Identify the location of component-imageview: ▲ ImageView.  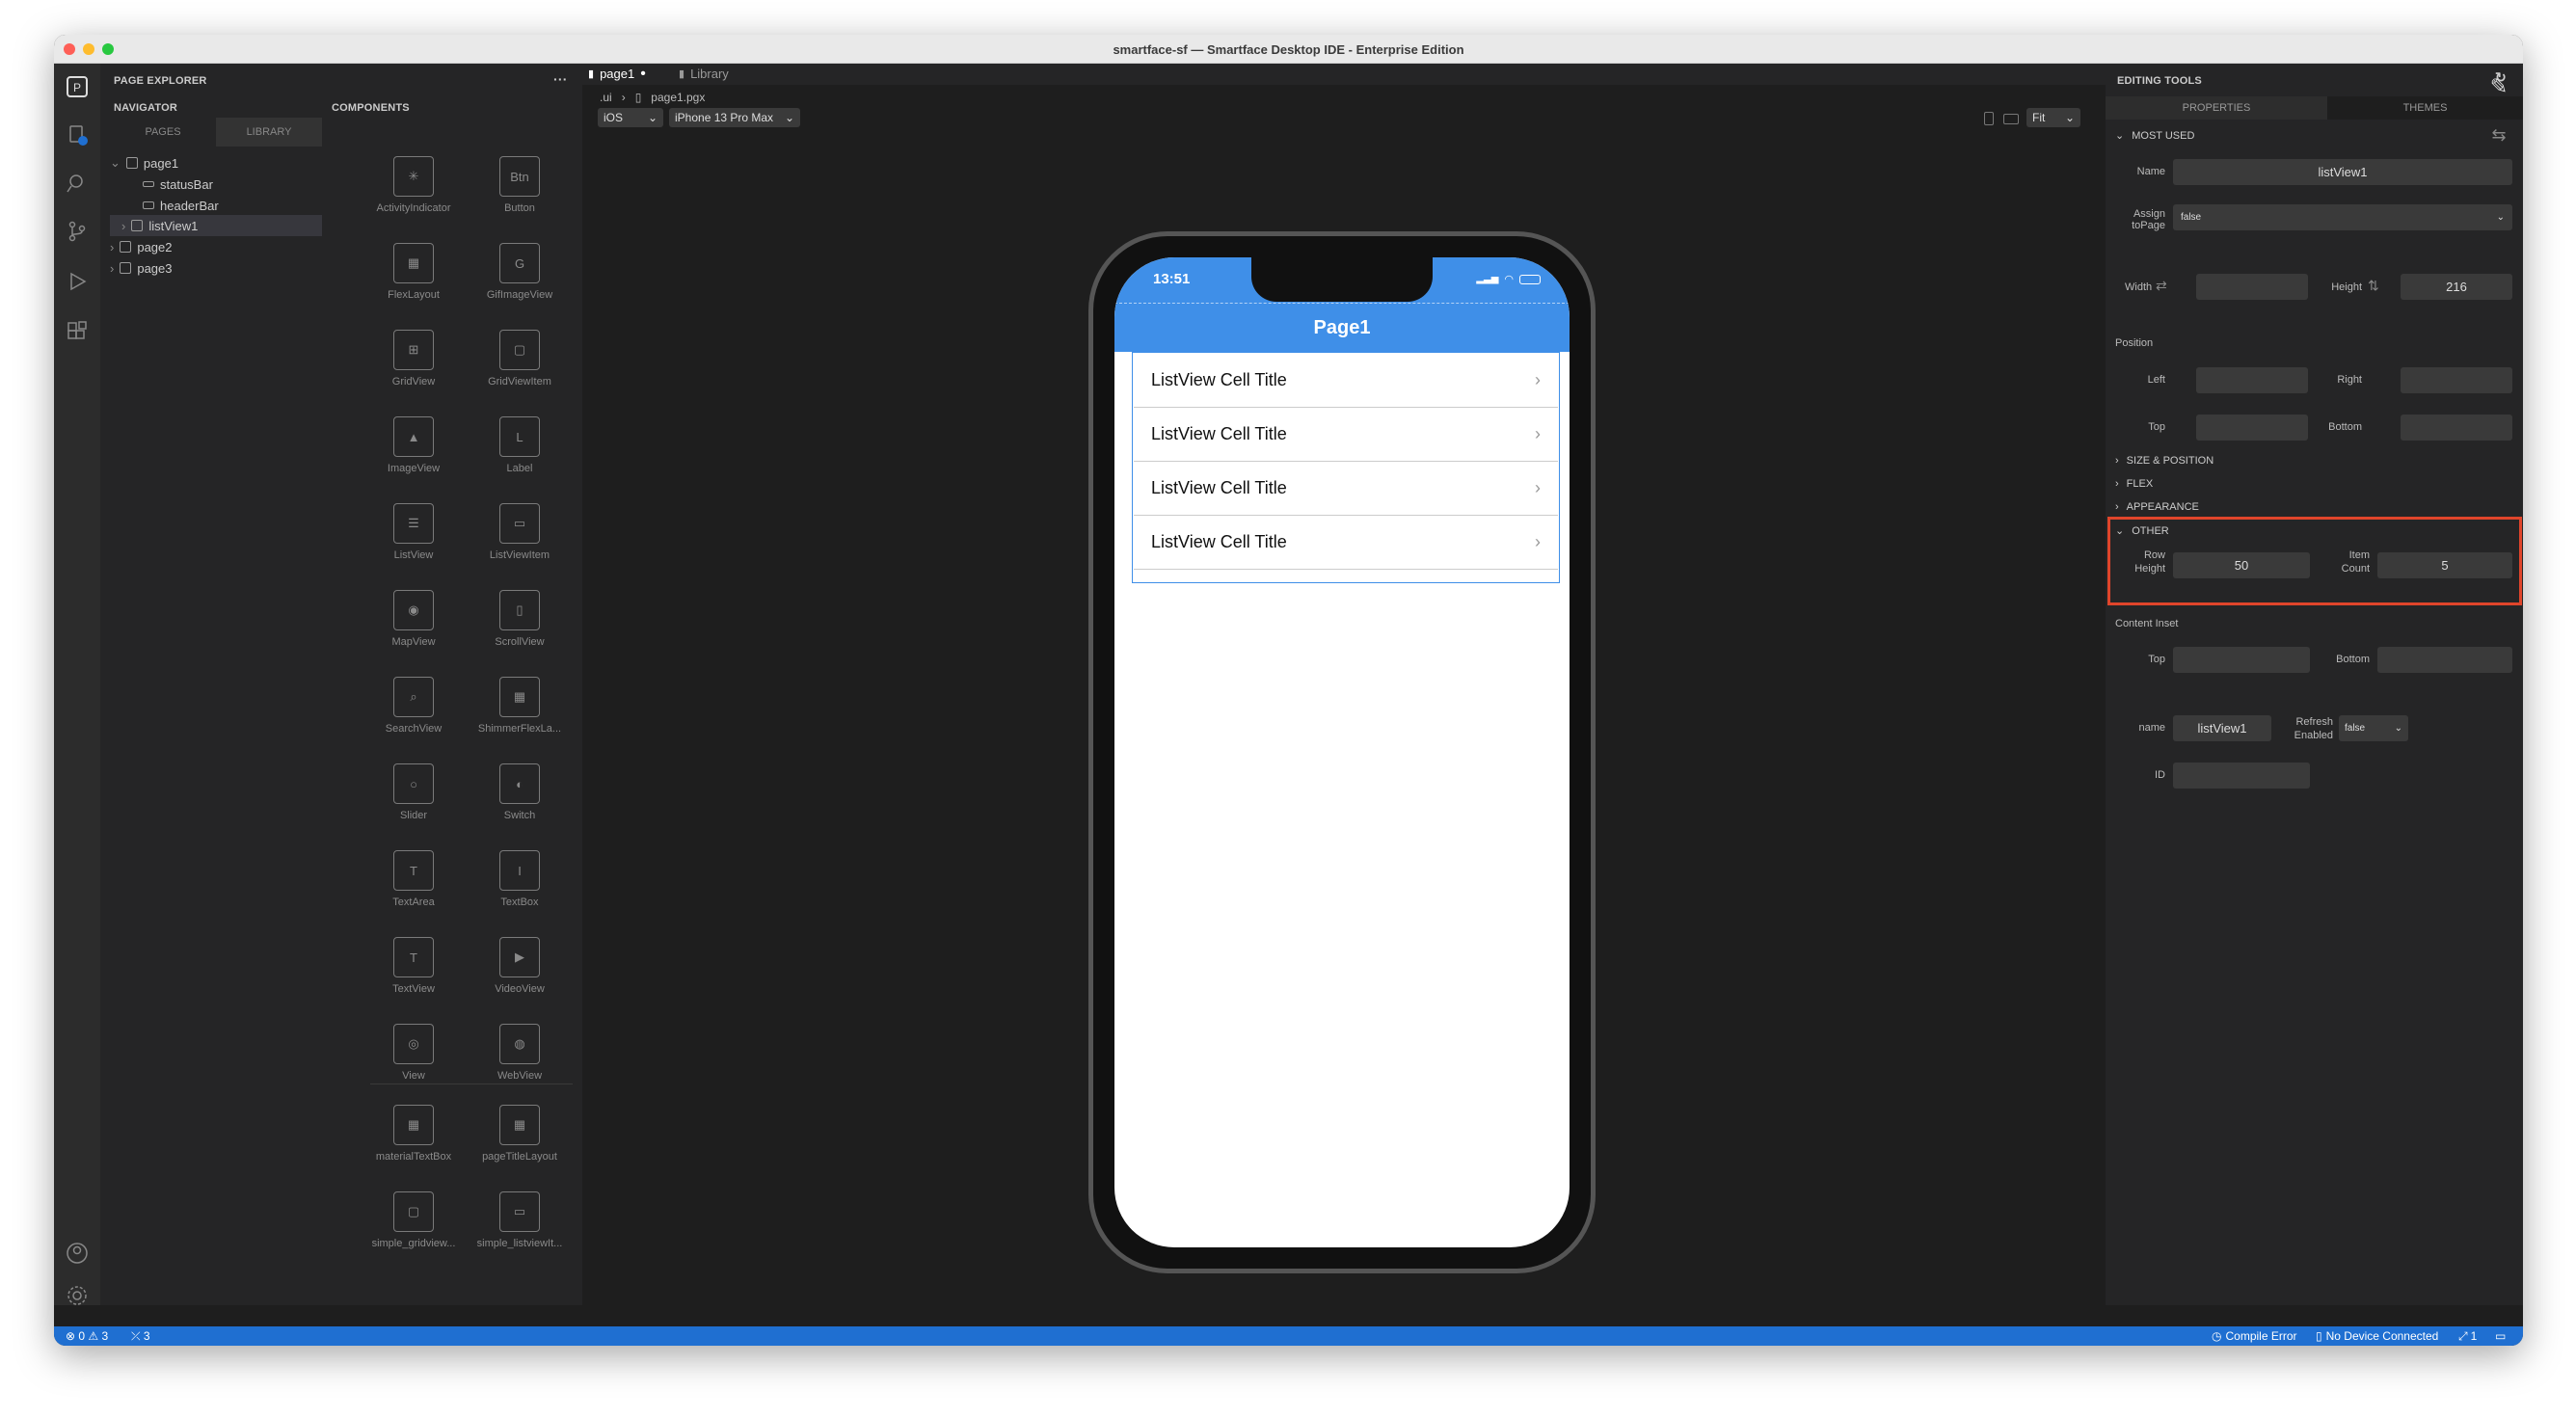
(414, 445).